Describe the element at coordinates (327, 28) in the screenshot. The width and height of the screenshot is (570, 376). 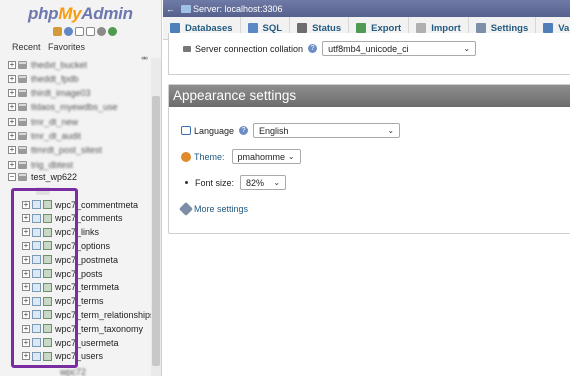
I see `tab-label: Status` at that location.